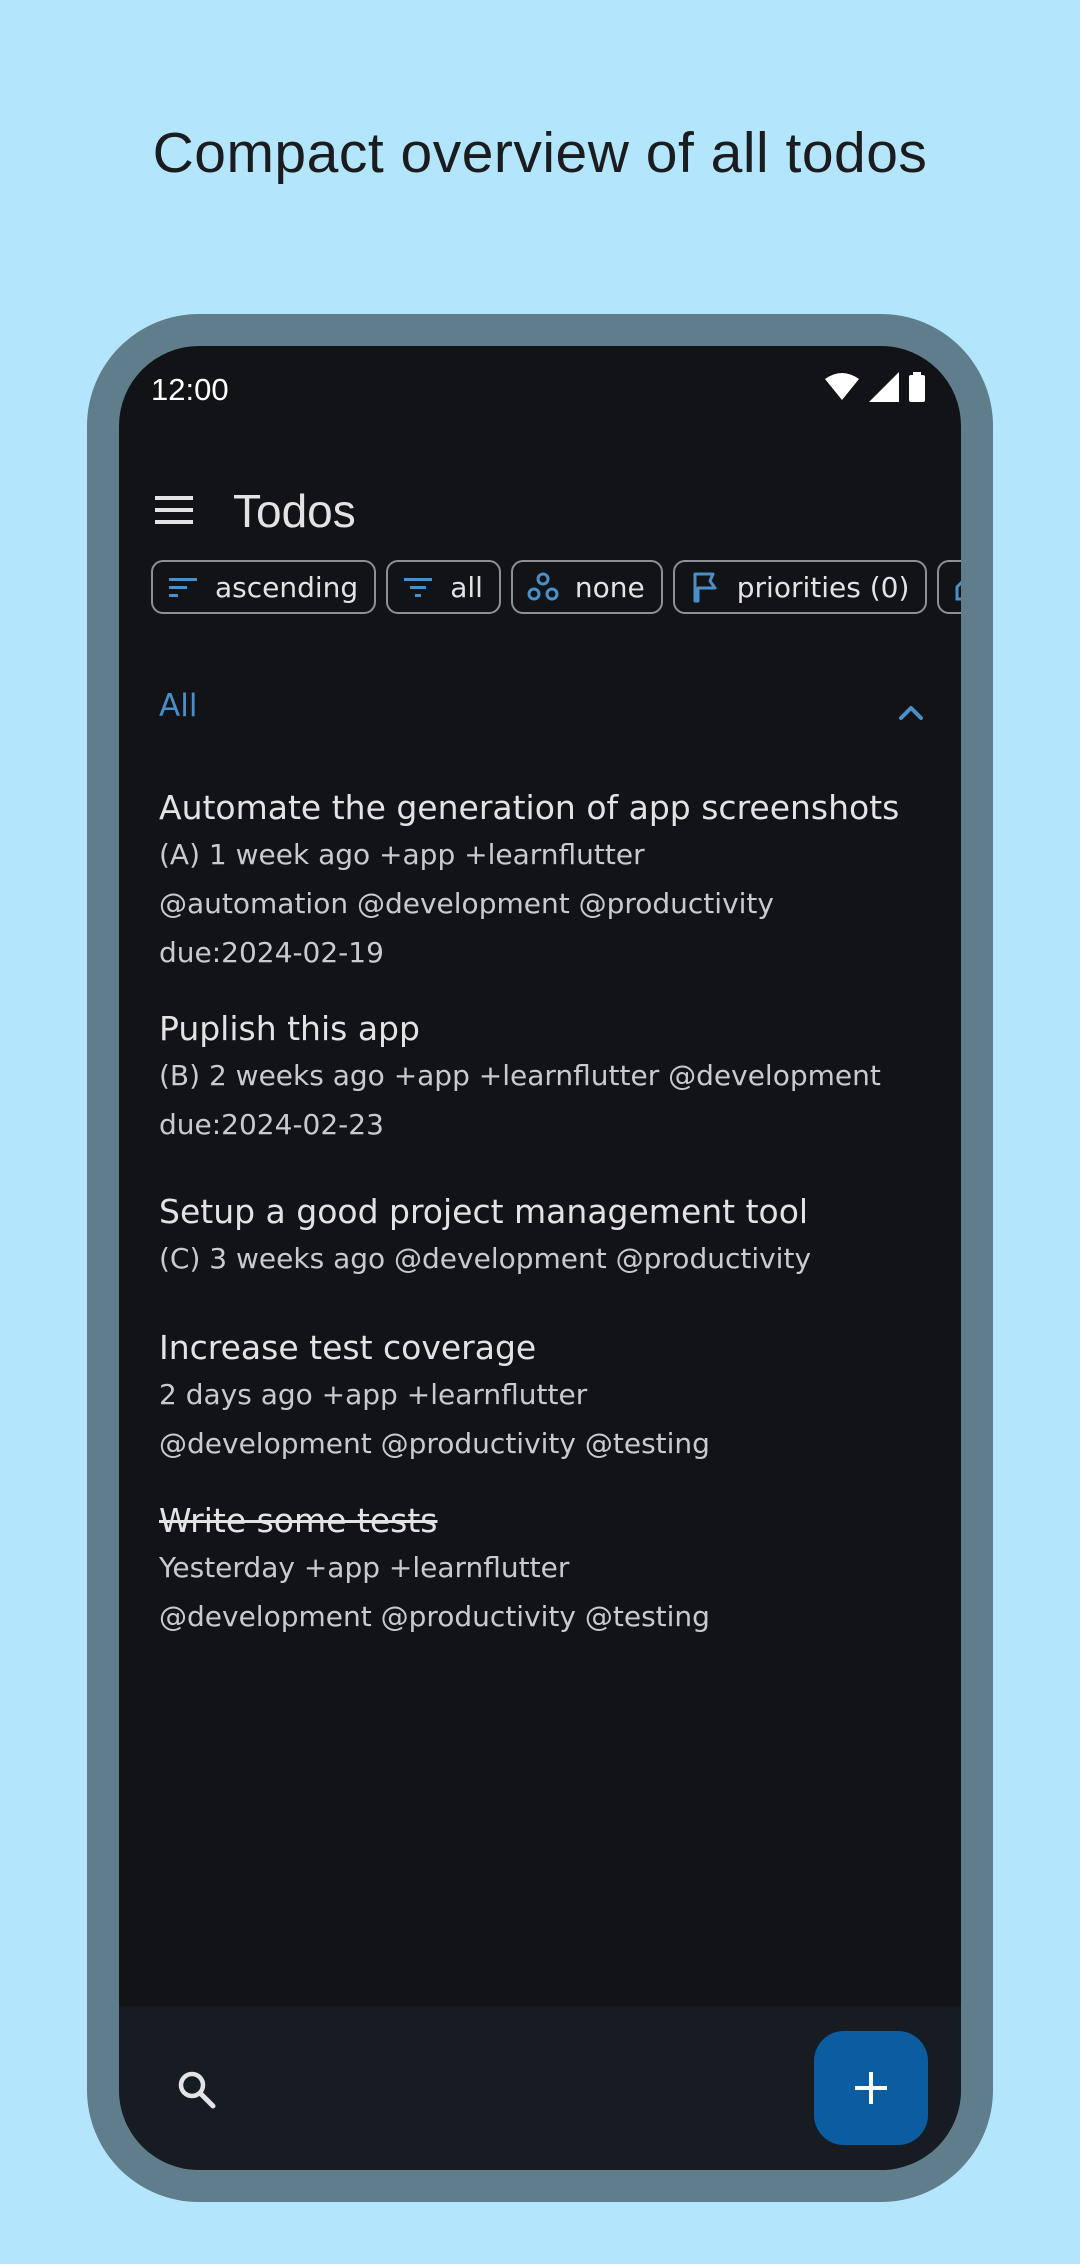 Image resolution: width=1080 pixels, height=2264 pixels. What do you see at coordinates (609, 587) in the screenshot?
I see `group-chip-label: none` at bounding box center [609, 587].